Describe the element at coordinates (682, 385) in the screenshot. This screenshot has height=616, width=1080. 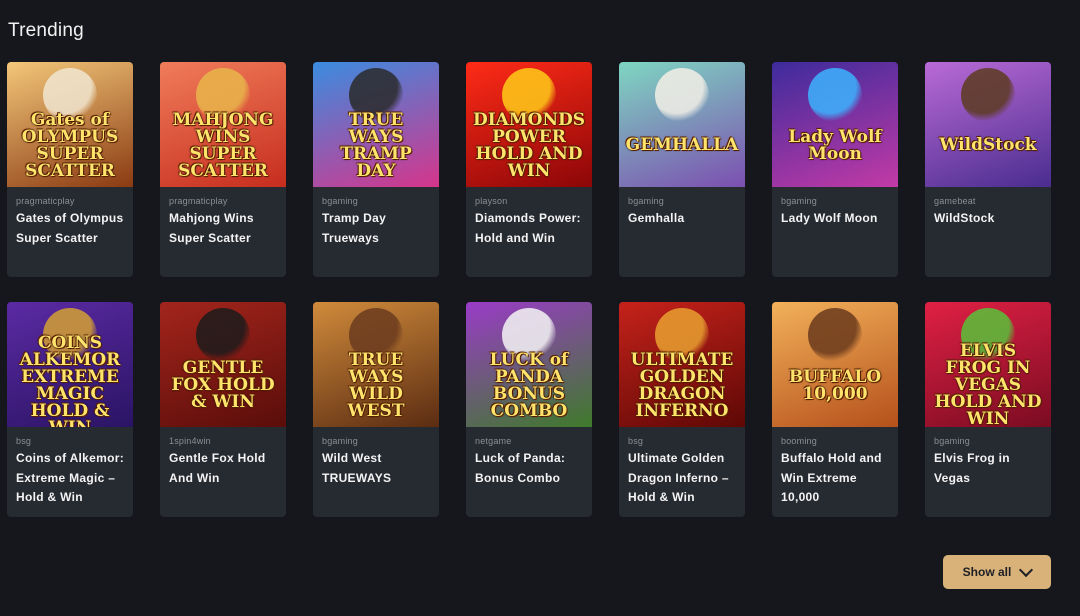
I see `game-logo: ULTIMATE GOLDEN DRAGON INFERNO` at that location.